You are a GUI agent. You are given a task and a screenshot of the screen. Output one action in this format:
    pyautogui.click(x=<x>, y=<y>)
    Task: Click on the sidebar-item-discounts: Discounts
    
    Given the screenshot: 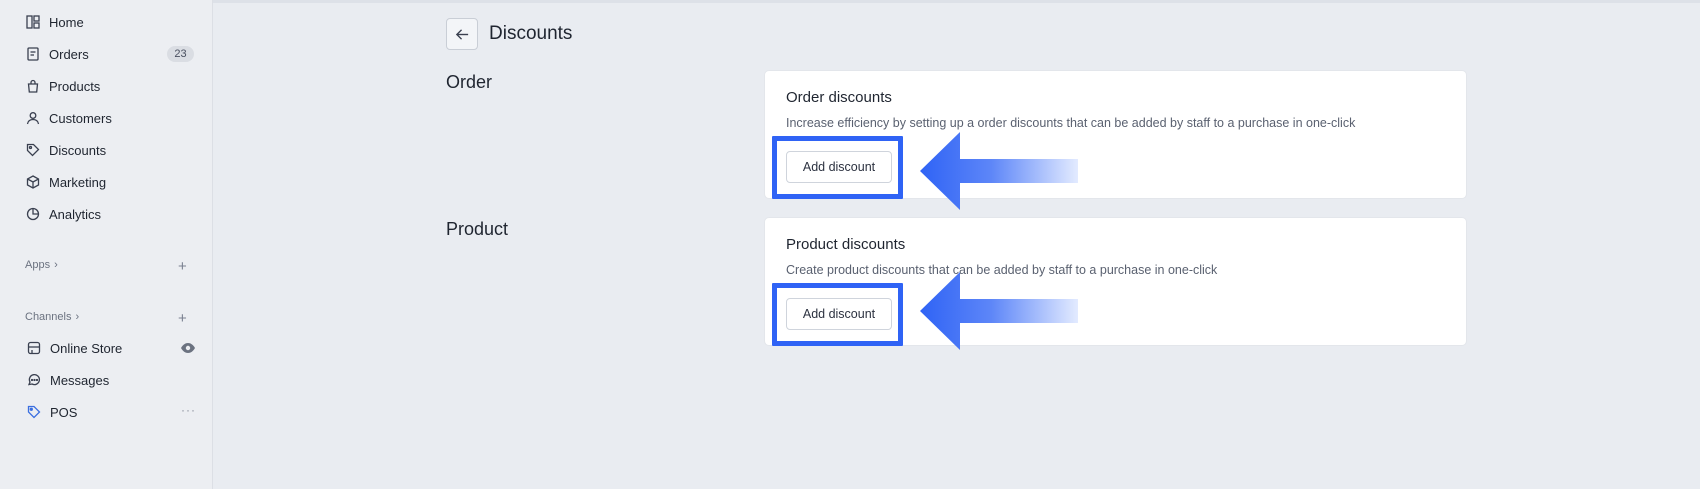 What is the action you would take?
    pyautogui.click(x=113, y=150)
    